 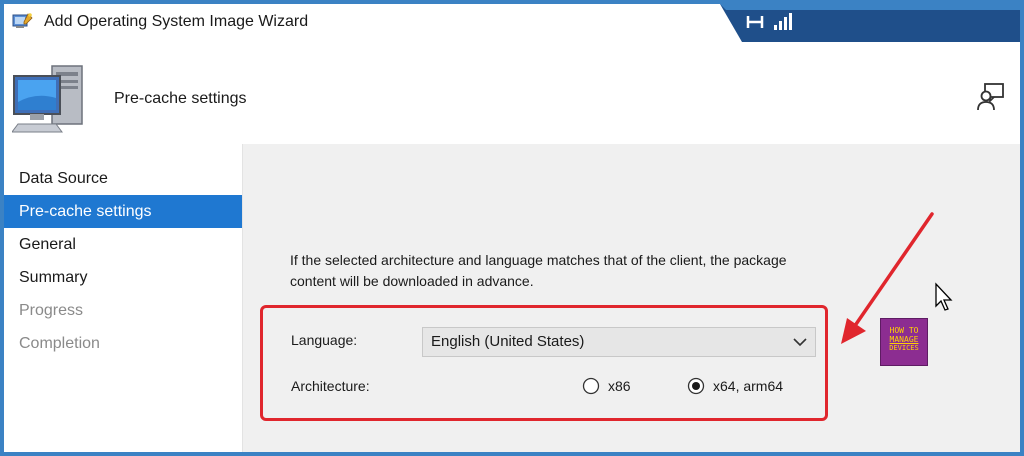 I want to click on highlight-box, so click(x=544, y=363).